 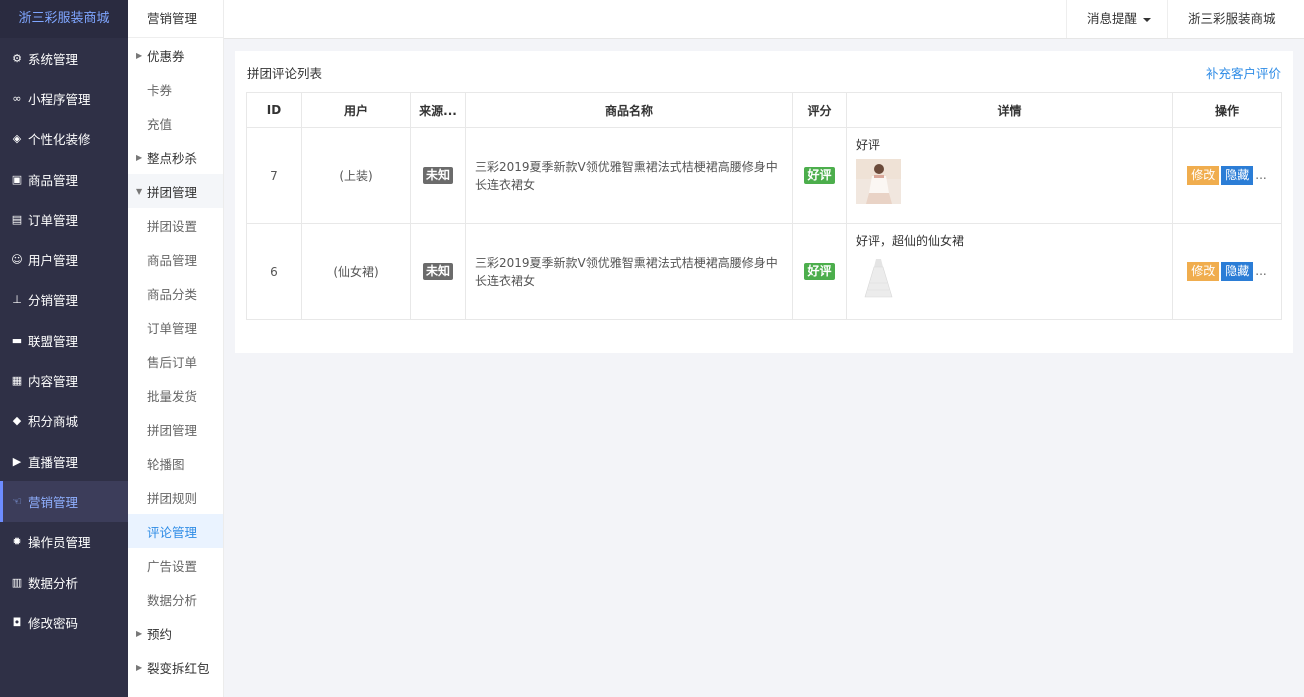 What do you see at coordinates (53, 502) in the screenshot?
I see `main-menu-label: 营销管理` at bounding box center [53, 502].